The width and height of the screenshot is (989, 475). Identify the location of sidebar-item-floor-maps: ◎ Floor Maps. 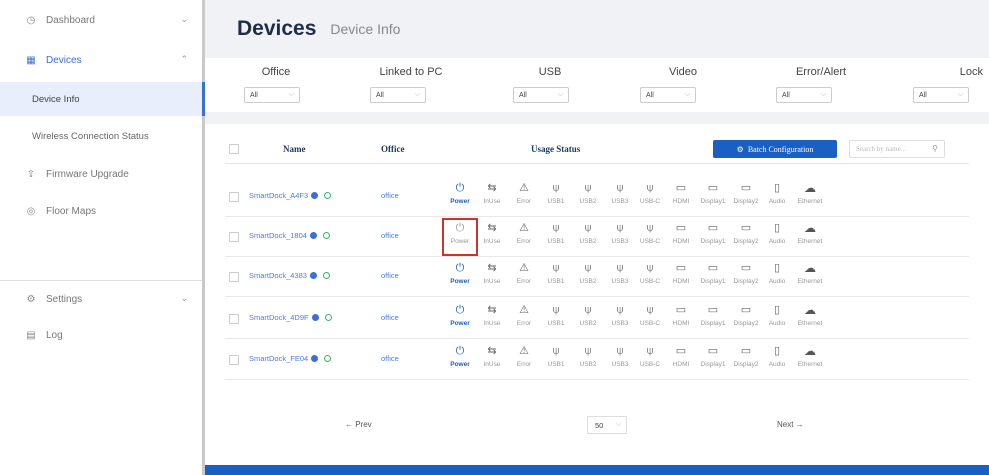
(101, 211).